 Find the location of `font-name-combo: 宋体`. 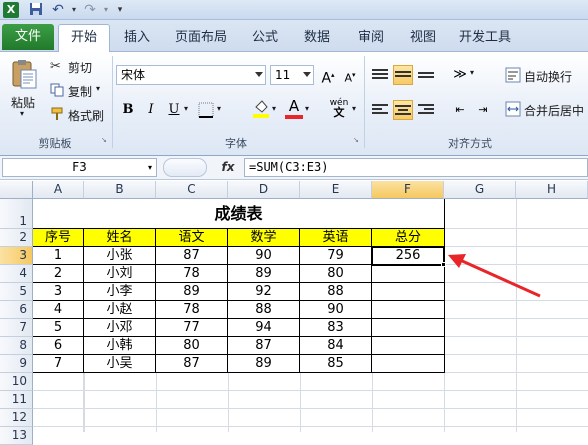

font-name-combo: 宋体 is located at coordinates (191, 75).